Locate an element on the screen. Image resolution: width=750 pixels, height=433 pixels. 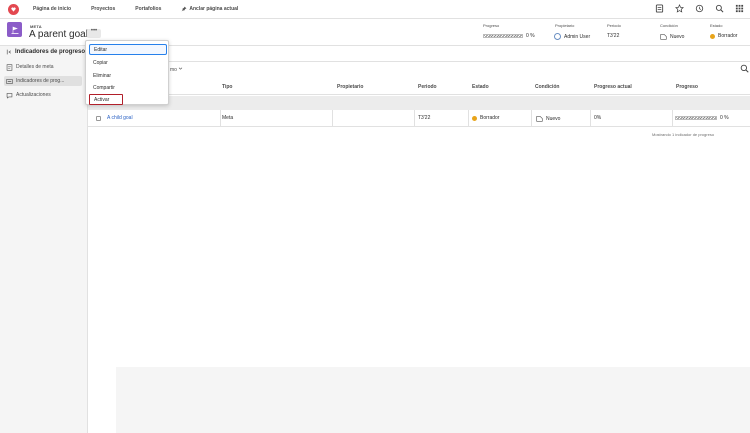
chat-bubble-icon is located at coordinates (9, 95).